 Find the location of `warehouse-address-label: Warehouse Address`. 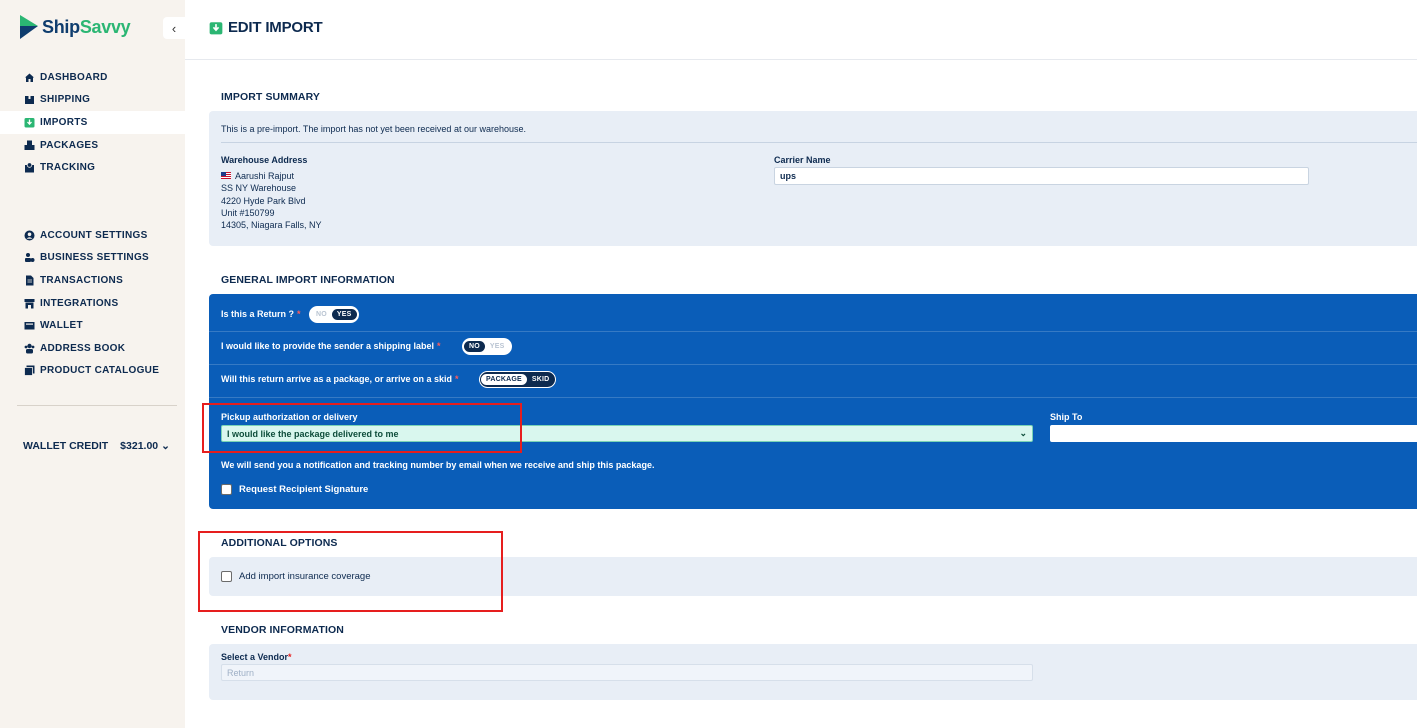

warehouse-address-label: Warehouse Address is located at coordinates (264, 160).